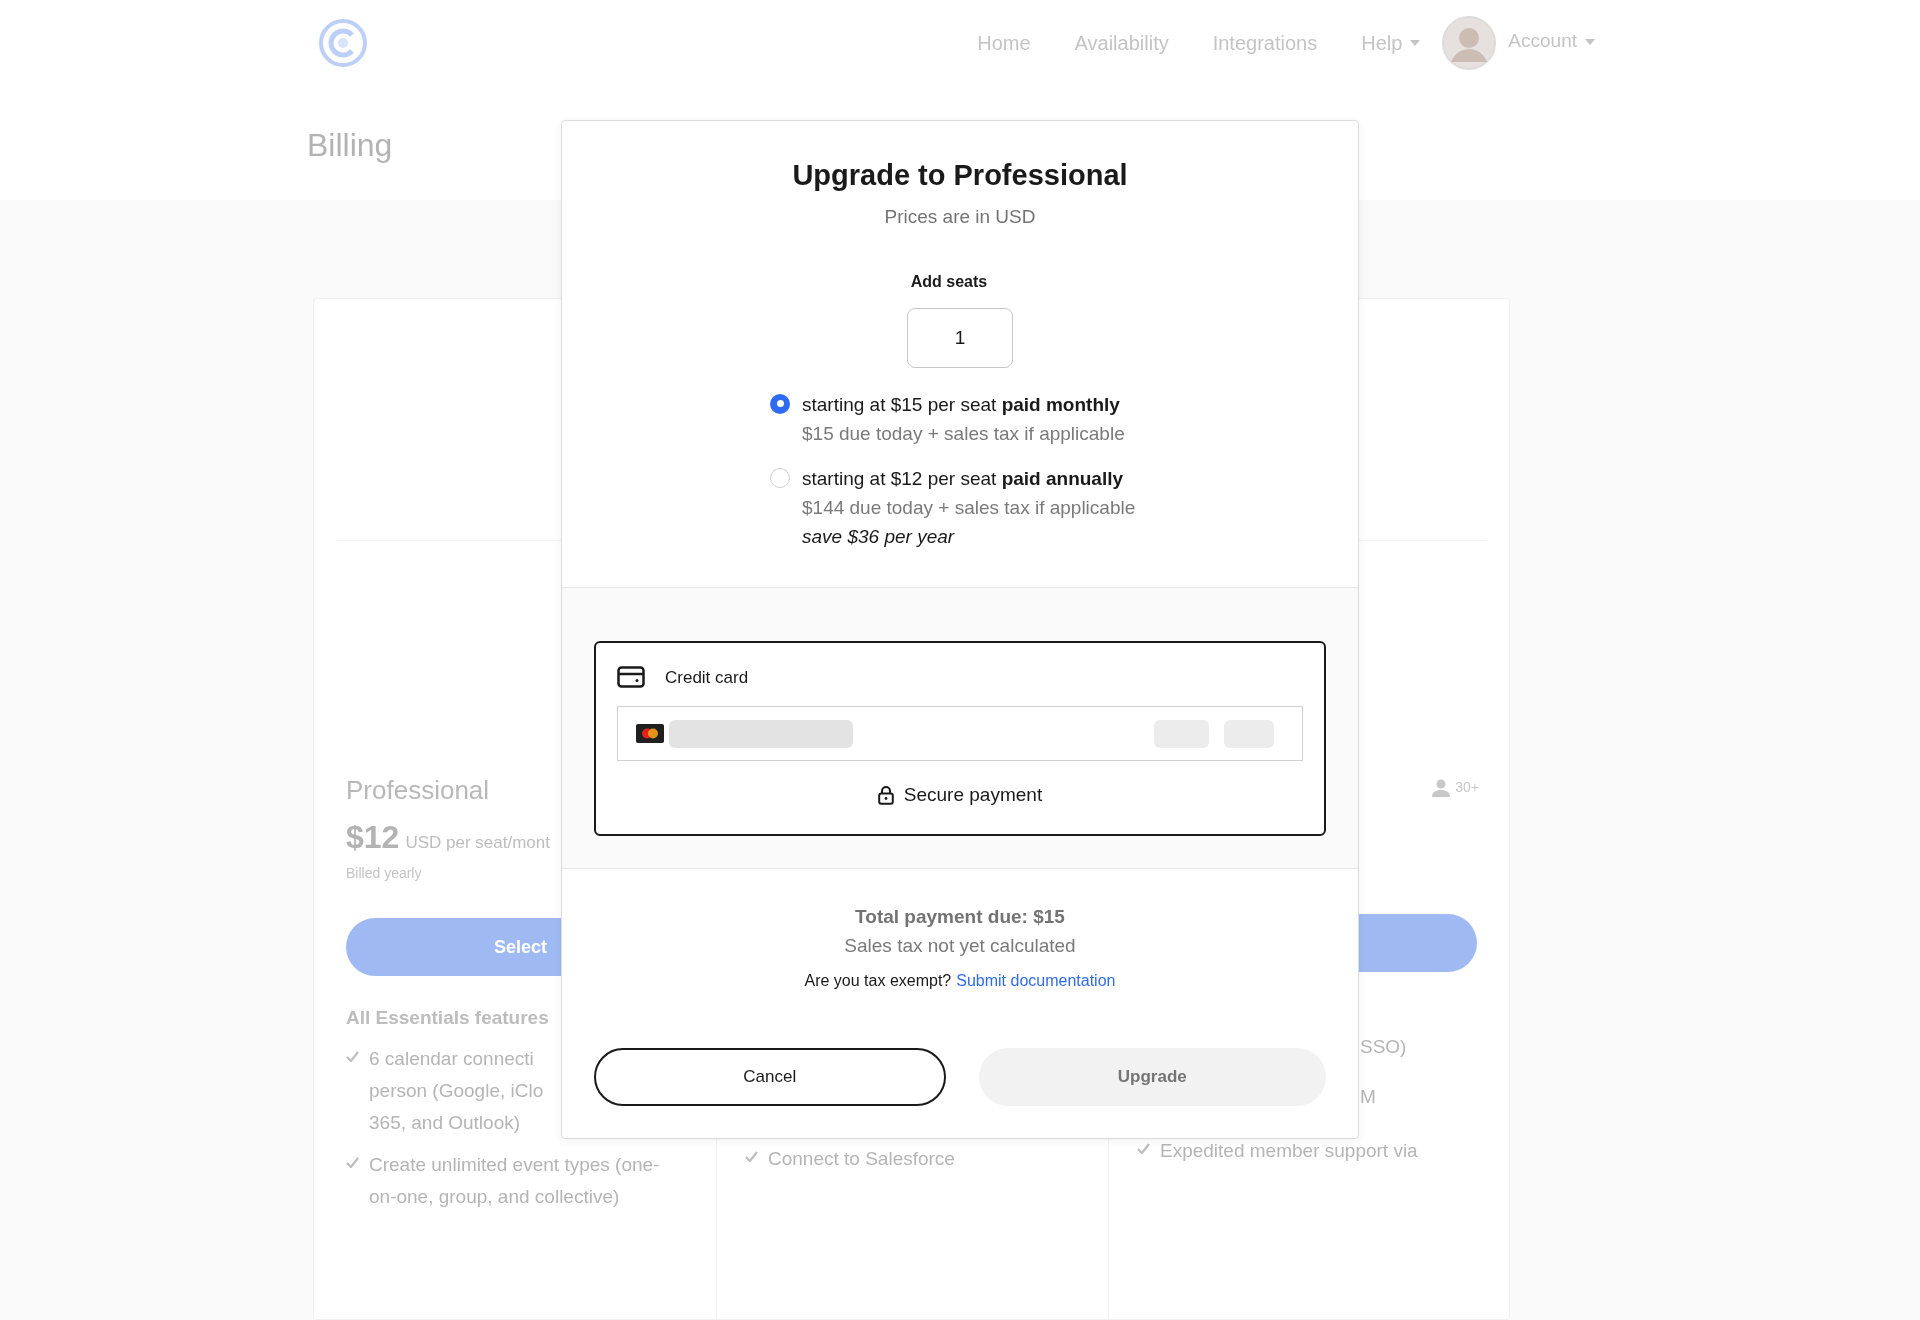 This screenshot has height=1320, width=1920. I want to click on due-today-text: $144 due today + sales tax if applicable, so click(969, 507).